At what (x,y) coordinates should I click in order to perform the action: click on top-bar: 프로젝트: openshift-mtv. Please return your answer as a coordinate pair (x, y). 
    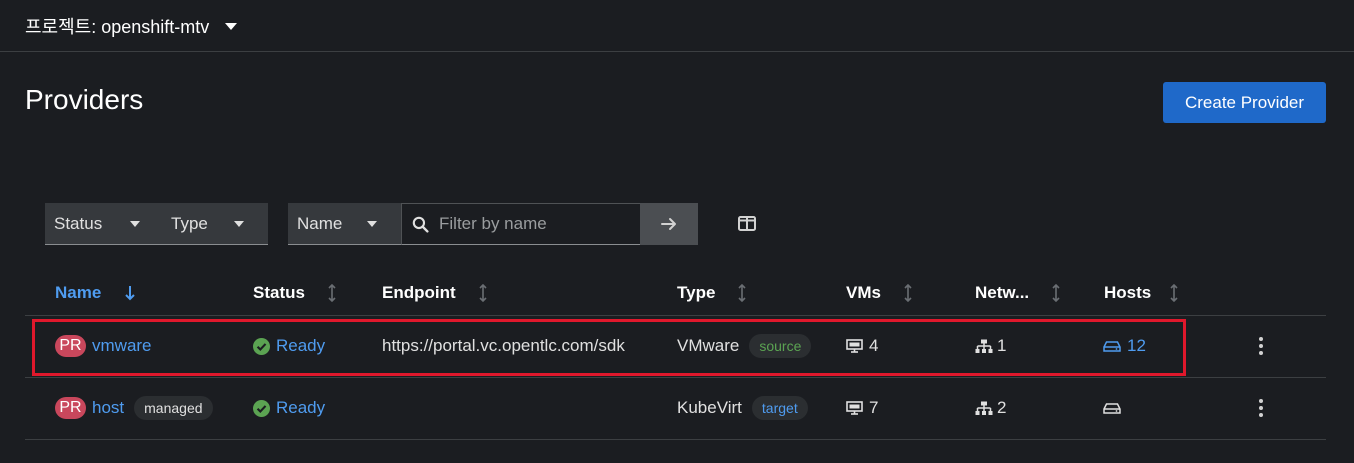
    Looking at the image, I should click on (677, 26).